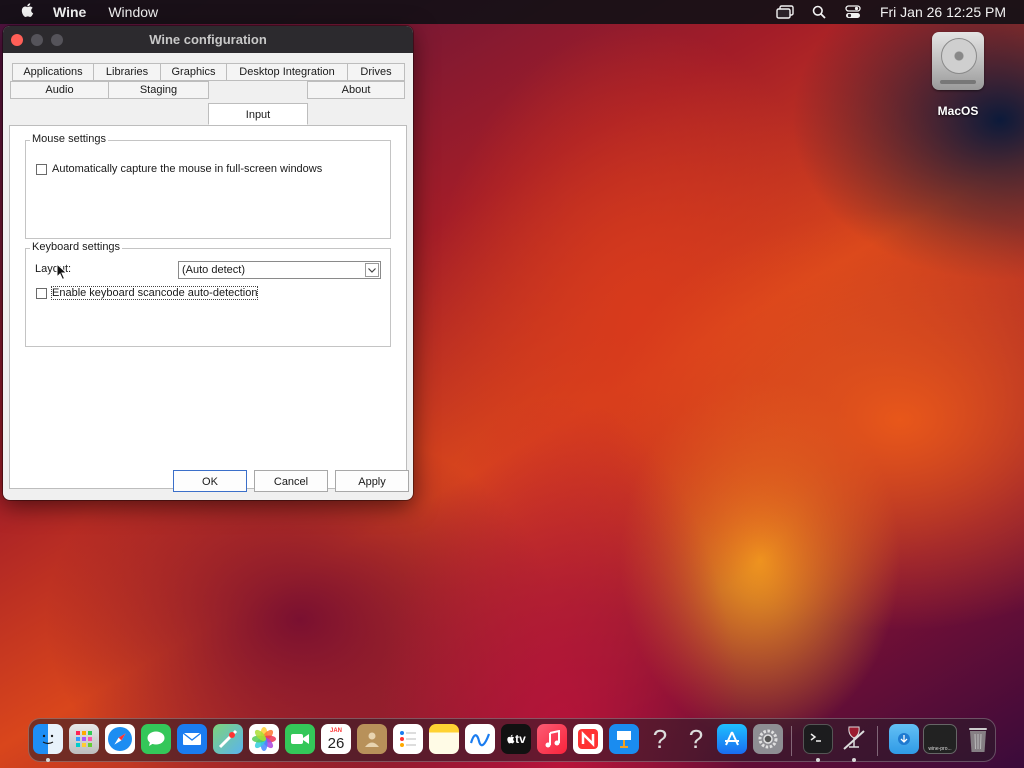 This screenshot has height=768, width=1024. What do you see at coordinates (520, 739) in the screenshot?
I see `apple-tv-label: tv` at bounding box center [520, 739].